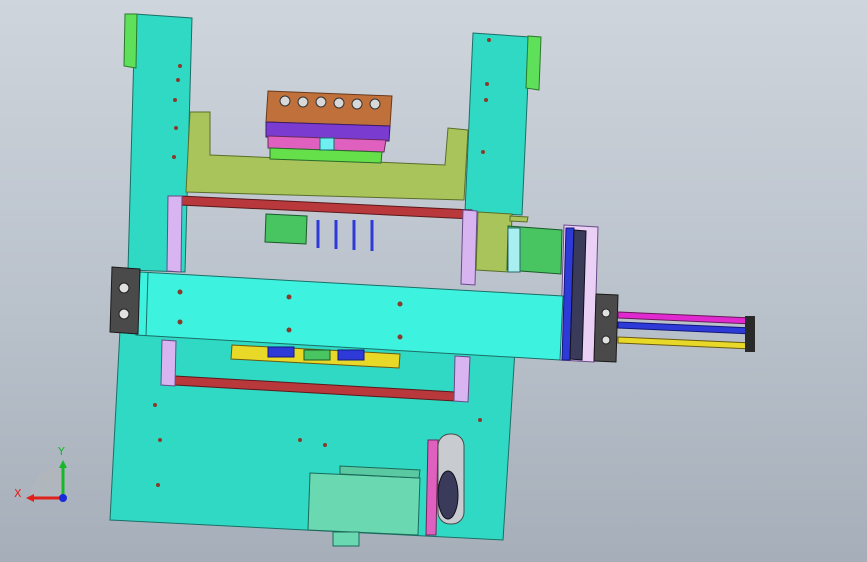 The height and width of the screenshot is (562, 867). Describe the element at coordinates (18, 493) in the screenshot. I see `x-axis-label: X` at that location.